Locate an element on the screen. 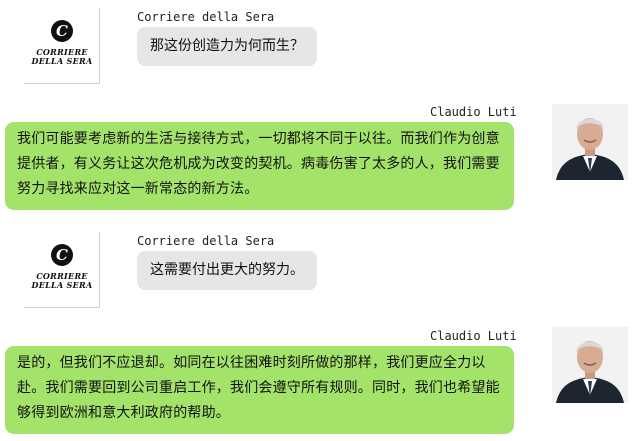 The height and width of the screenshot is (441, 634). message-bubble: 那这份创造力为何而生？ is located at coordinates (227, 46).